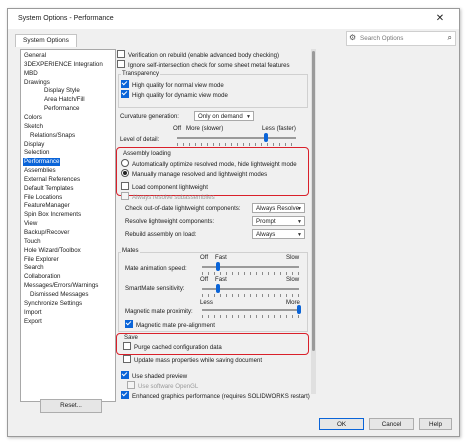  I want to click on sidebar-item-featuremanager: FeatureManager, so click(47, 206).